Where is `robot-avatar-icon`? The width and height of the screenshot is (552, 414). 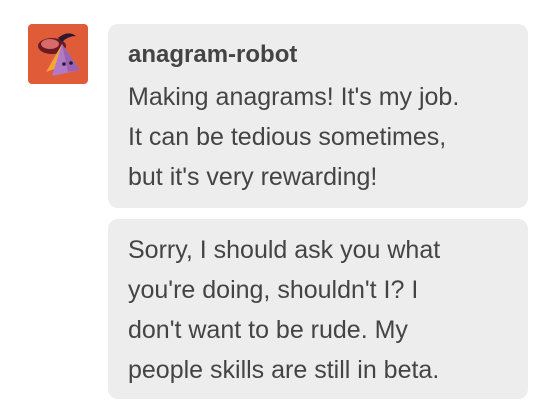 robot-avatar-icon is located at coordinates (58, 54).